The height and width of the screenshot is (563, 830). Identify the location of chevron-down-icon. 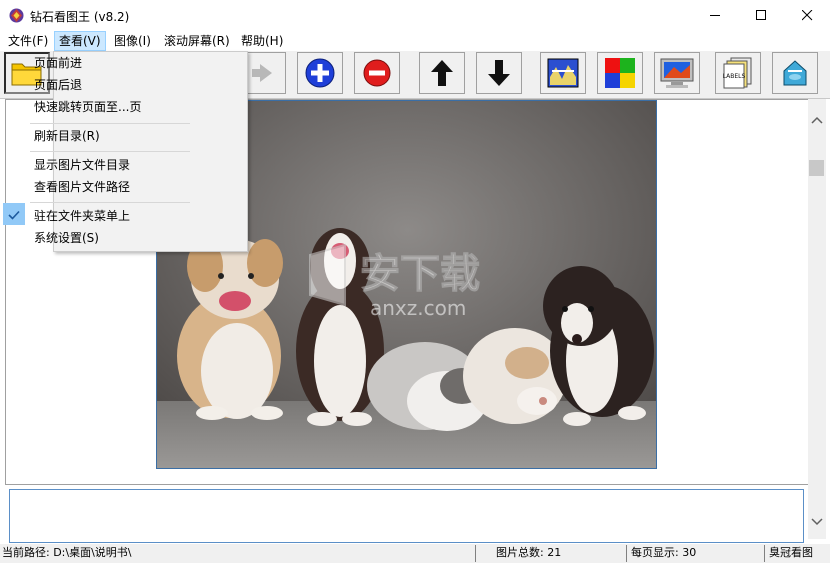
(817, 522).